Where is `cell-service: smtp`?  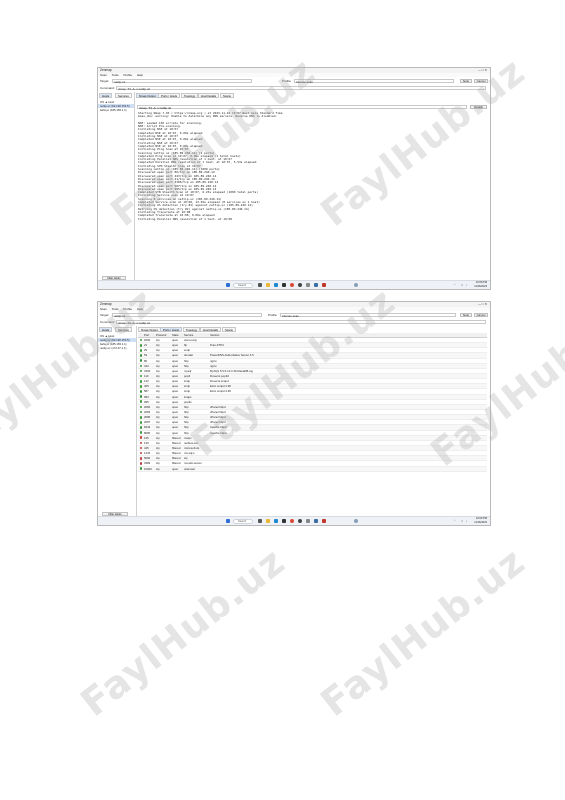 cell-service: smtp is located at coordinates (187, 391).